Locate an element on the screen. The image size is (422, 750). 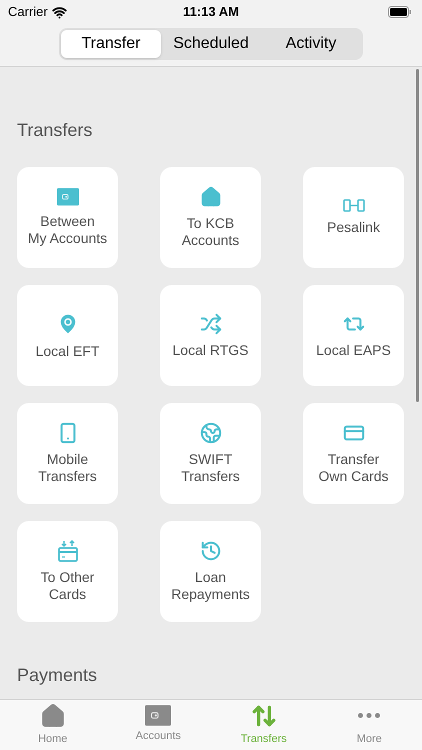
transfer-tile: Local EAPS is located at coordinates (353, 335).